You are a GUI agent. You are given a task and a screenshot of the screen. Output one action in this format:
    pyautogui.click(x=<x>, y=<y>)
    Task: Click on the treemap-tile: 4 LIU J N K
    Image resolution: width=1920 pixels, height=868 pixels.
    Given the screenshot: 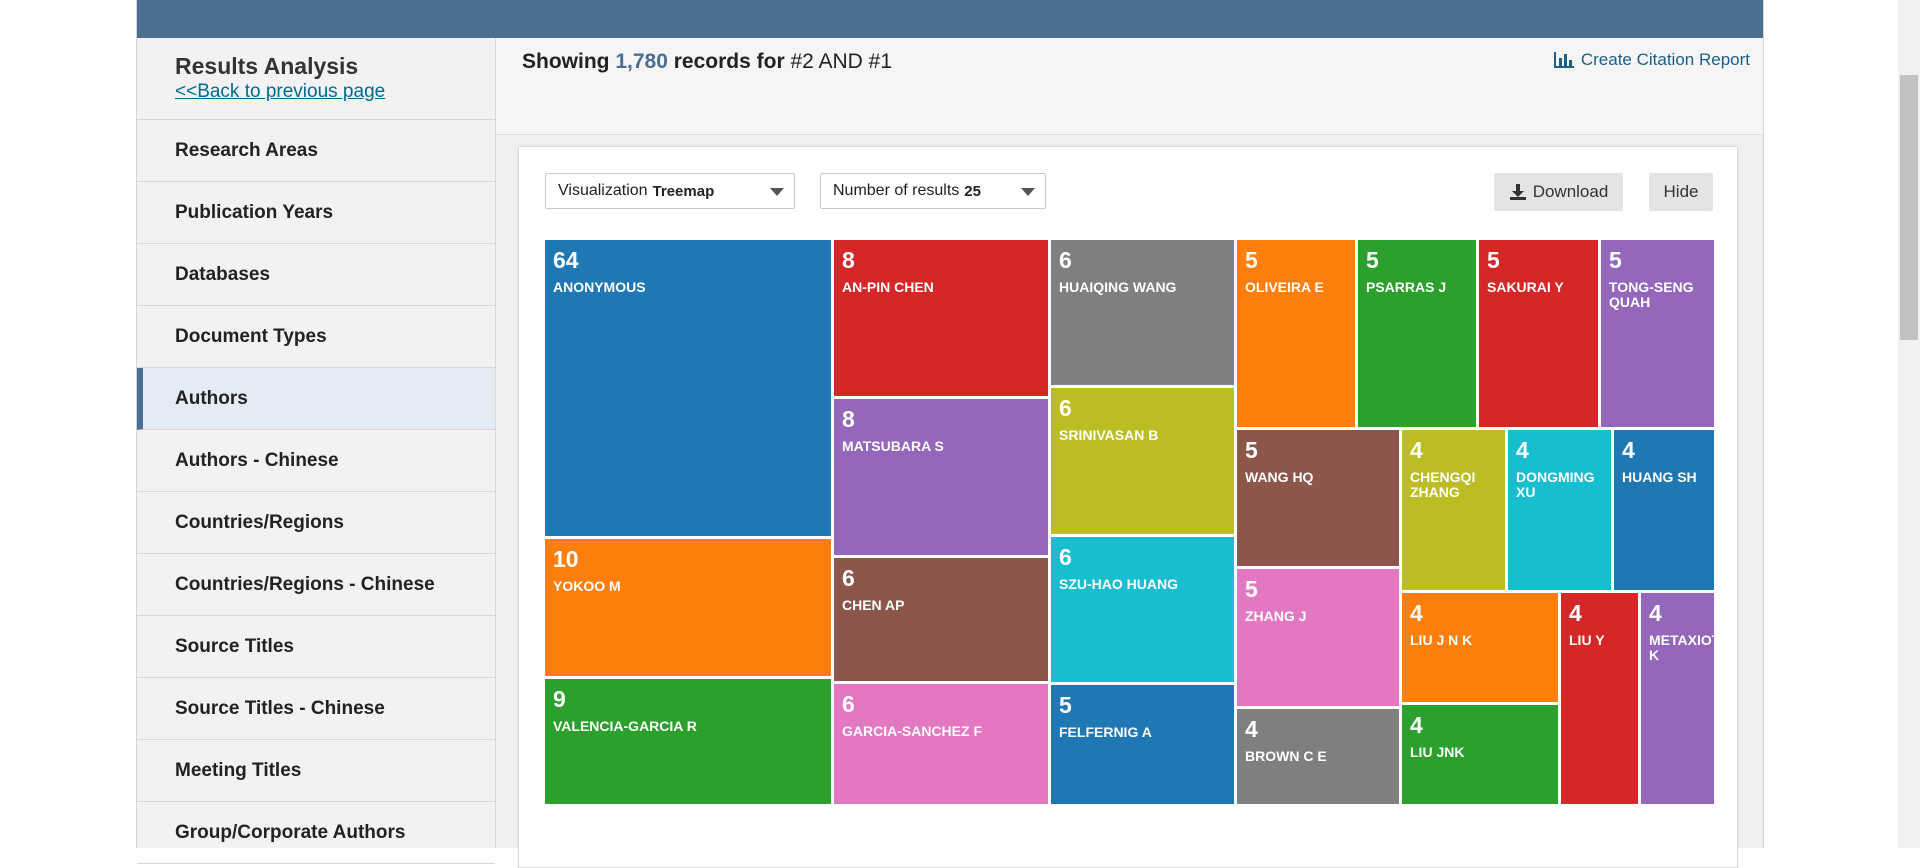 What is the action you would take?
    pyautogui.click(x=1481, y=649)
    